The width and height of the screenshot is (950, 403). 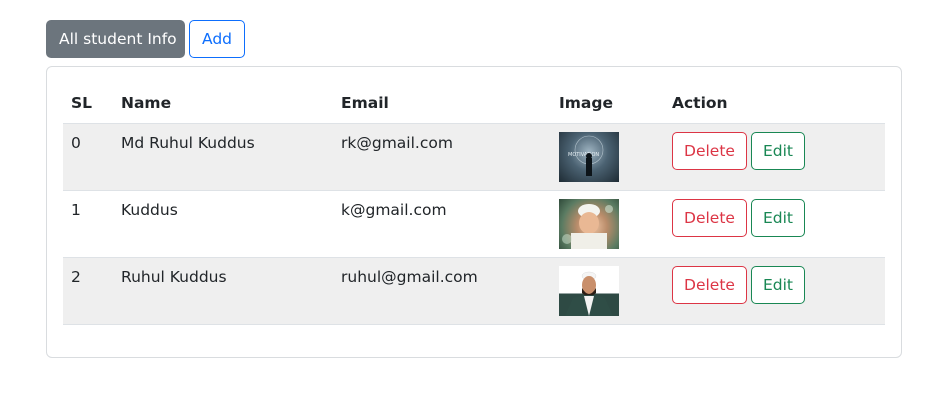 I want to click on cell-sl: 1, so click(x=76, y=210).